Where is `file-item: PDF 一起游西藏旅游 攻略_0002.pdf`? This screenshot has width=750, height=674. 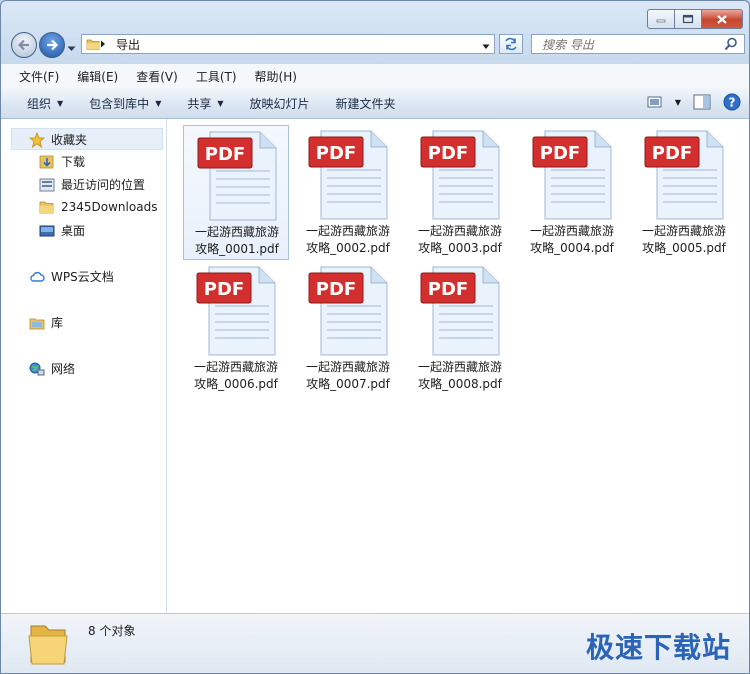 file-item: PDF 一起游西藏旅游 攻略_0002.pdf is located at coordinates (348, 192).